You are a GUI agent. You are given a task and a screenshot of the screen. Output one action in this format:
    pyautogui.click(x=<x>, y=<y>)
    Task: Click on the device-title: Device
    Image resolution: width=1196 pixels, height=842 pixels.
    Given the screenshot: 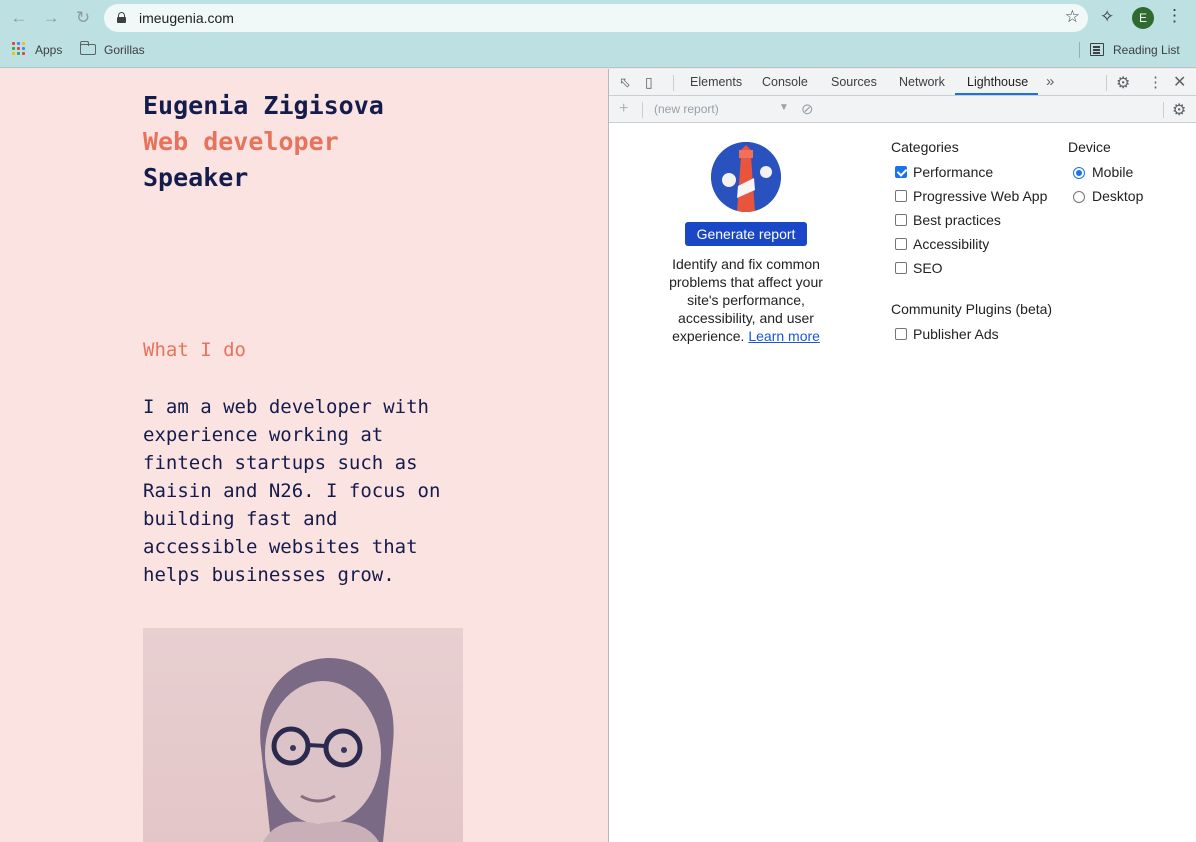 What is the action you would take?
    pyautogui.click(x=1089, y=147)
    